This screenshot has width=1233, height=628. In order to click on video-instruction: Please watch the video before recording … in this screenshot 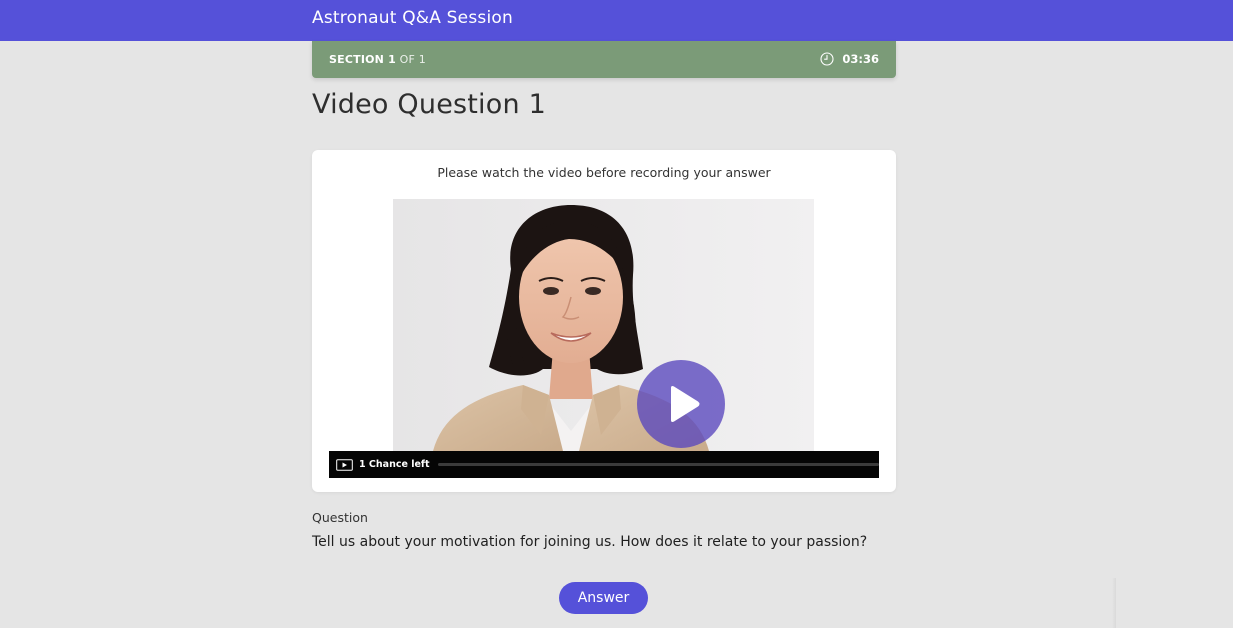, I will do `click(604, 172)`.